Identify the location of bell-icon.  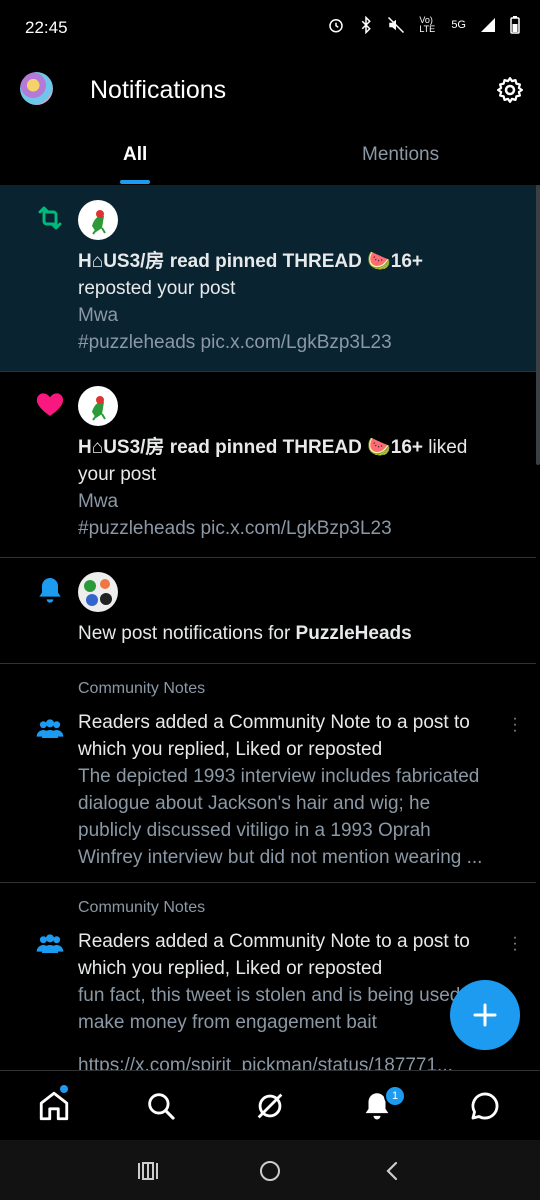
(50, 590).